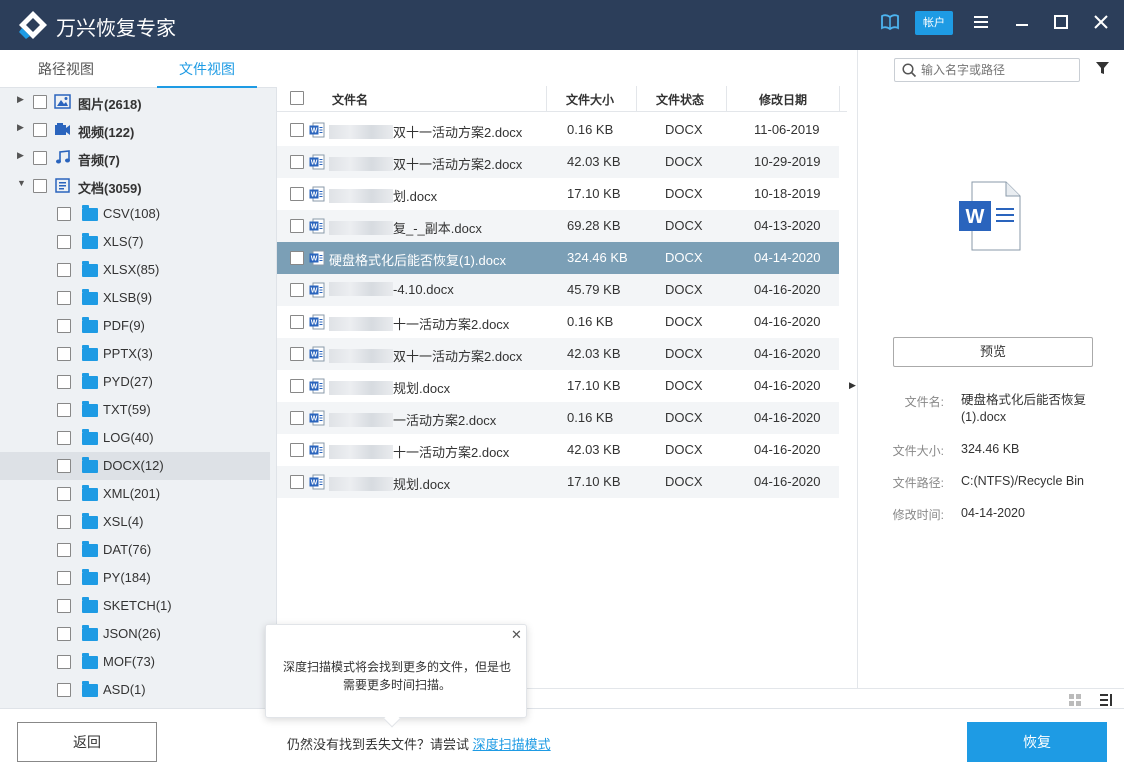 The image size is (1124, 769). I want to click on table-row: W 十一活动方案2.docx 42.03 KB DOCX 04-16-2020, so click(558, 450).